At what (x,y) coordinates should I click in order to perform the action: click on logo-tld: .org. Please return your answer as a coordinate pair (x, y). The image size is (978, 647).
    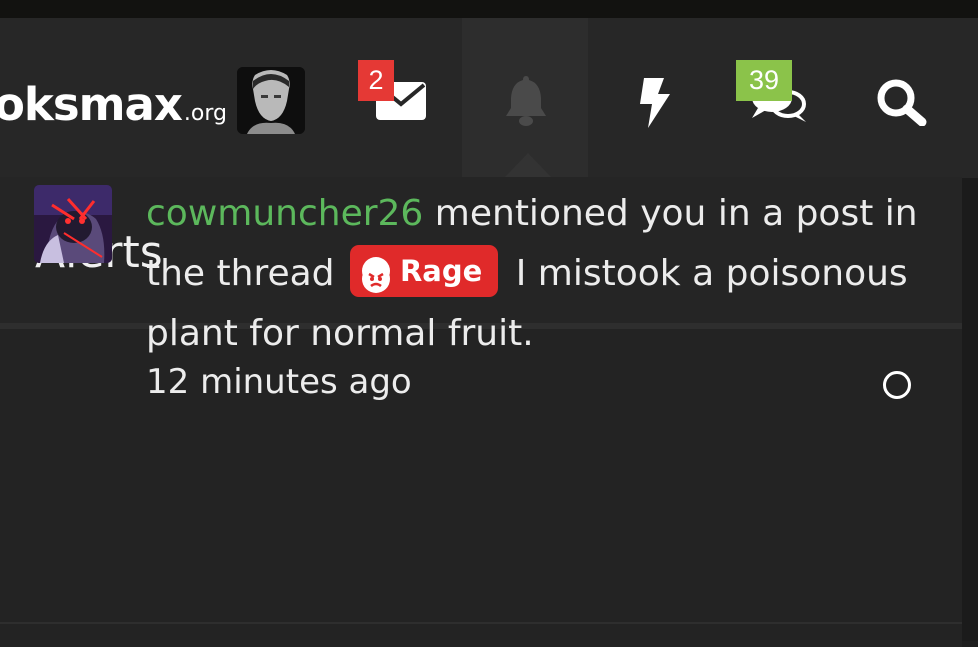
    Looking at the image, I should click on (205, 113).